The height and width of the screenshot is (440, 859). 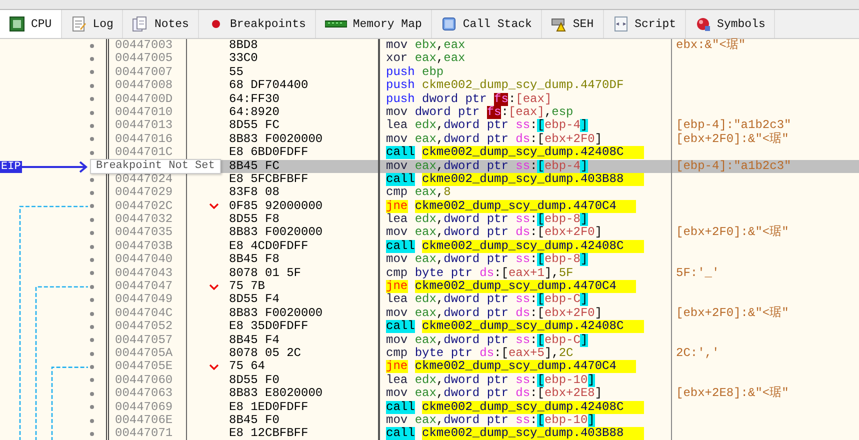 I want to click on bytes-cell: 8D55 F8, so click(x=254, y=219).